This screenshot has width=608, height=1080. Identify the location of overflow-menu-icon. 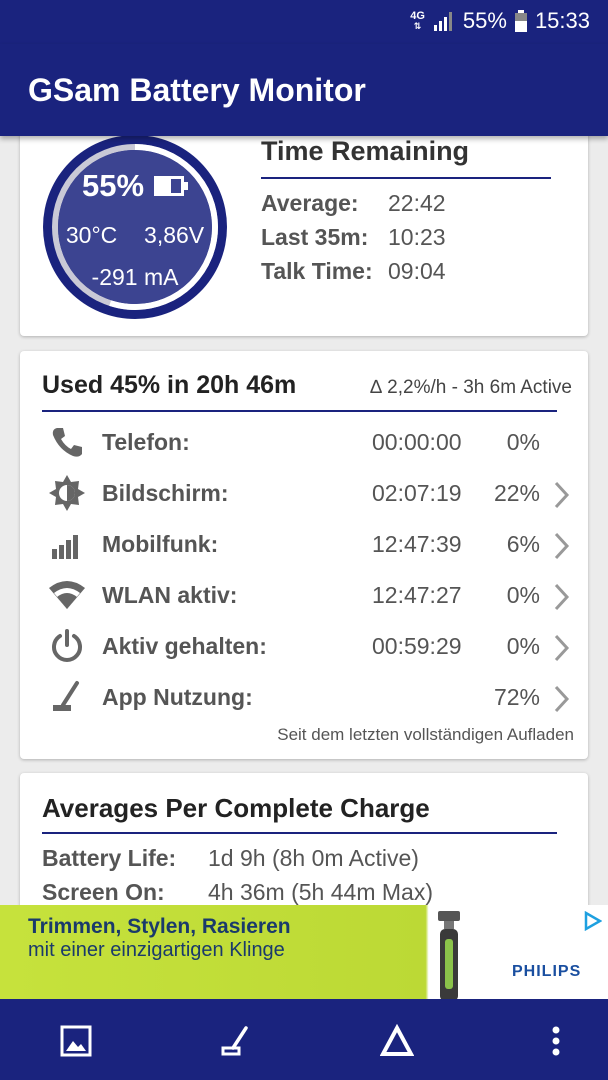
(556, 1041).